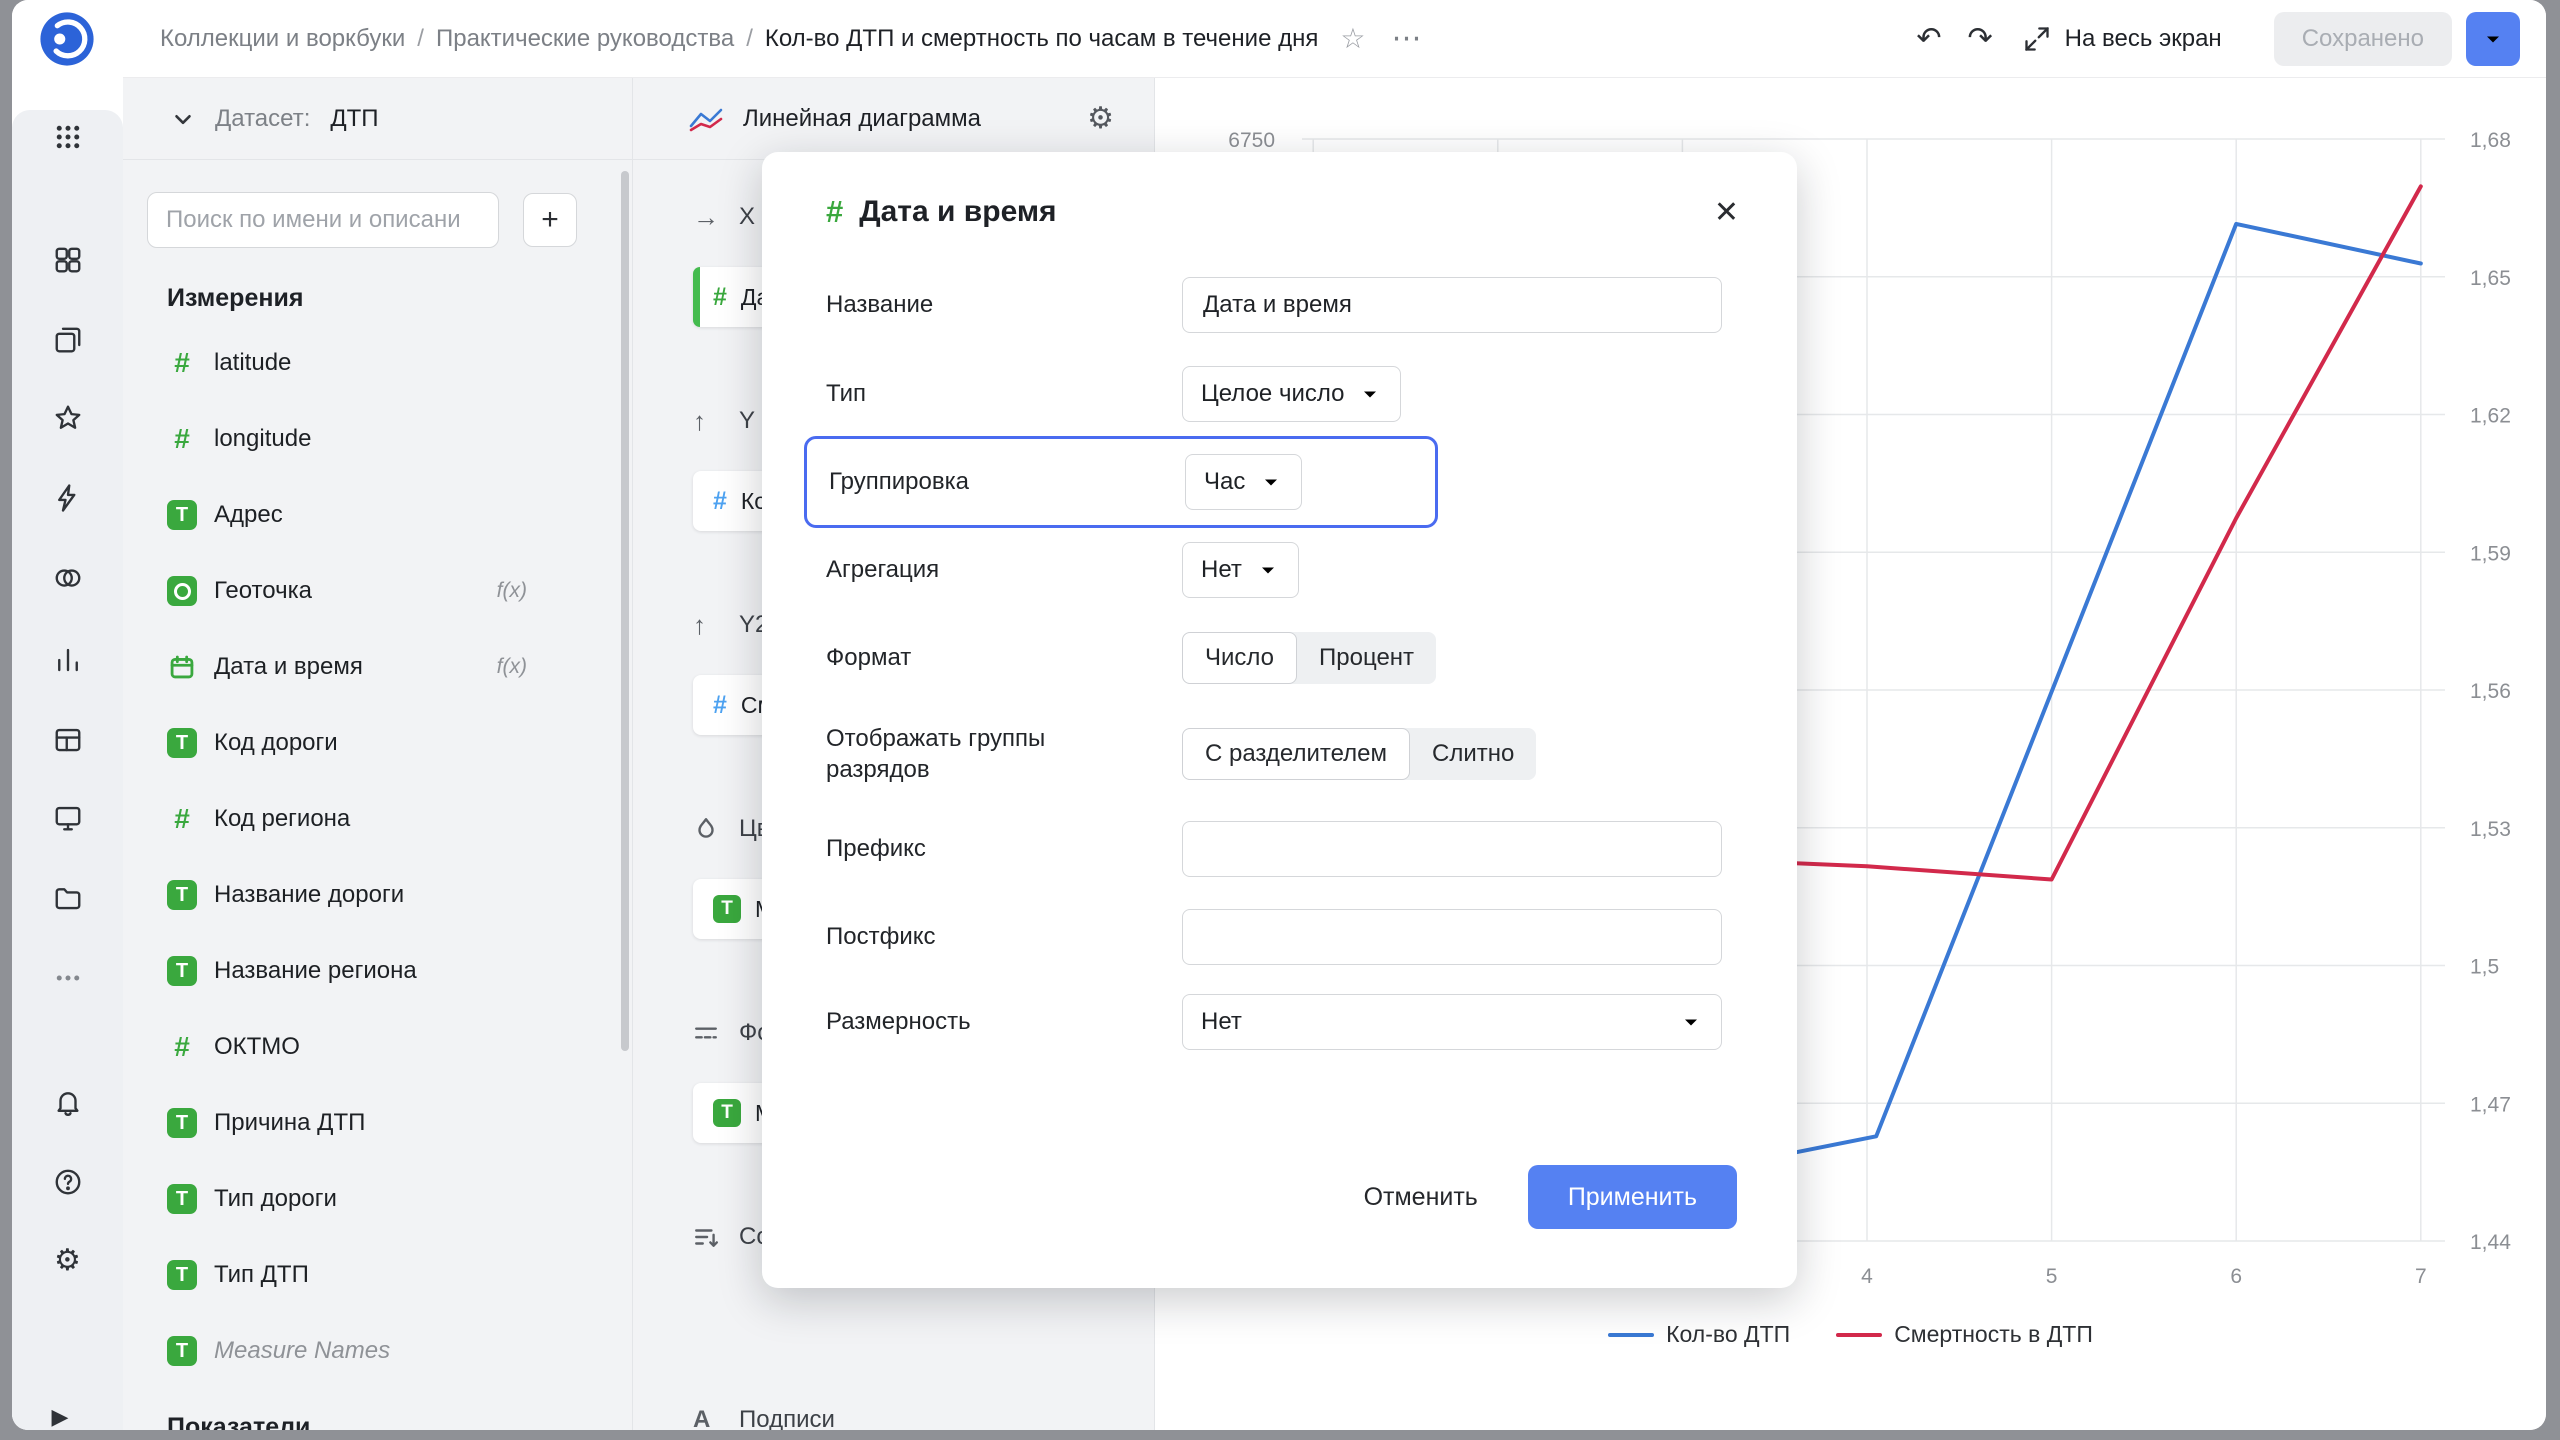 The image size is (2560, 1440). I want to click on collapse-panel-icon: ▶, so click(60, 1413).